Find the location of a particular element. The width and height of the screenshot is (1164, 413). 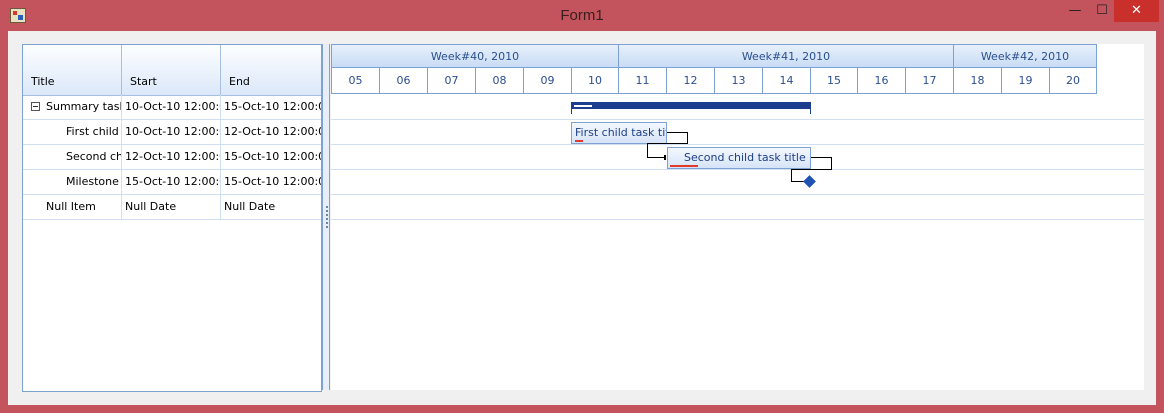

cell-title: First child is located at coordinates (72, 132).